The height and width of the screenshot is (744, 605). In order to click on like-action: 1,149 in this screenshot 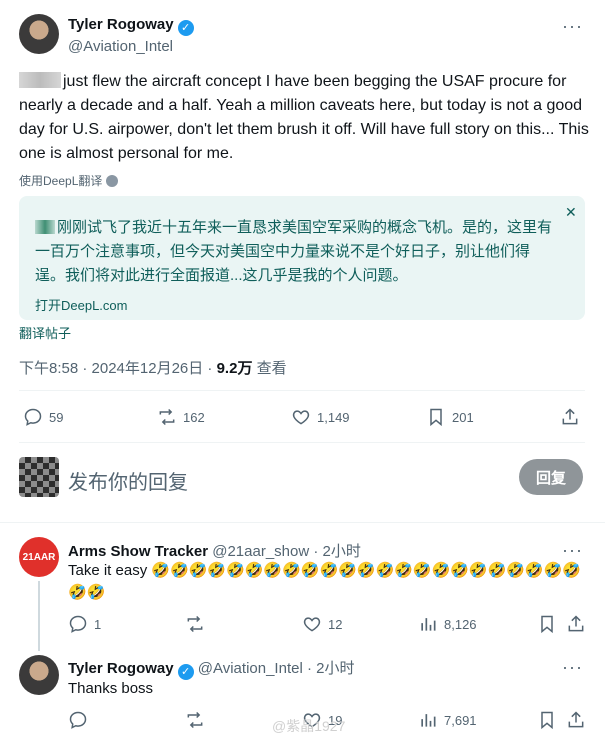, I will do `click(320, 417)`.